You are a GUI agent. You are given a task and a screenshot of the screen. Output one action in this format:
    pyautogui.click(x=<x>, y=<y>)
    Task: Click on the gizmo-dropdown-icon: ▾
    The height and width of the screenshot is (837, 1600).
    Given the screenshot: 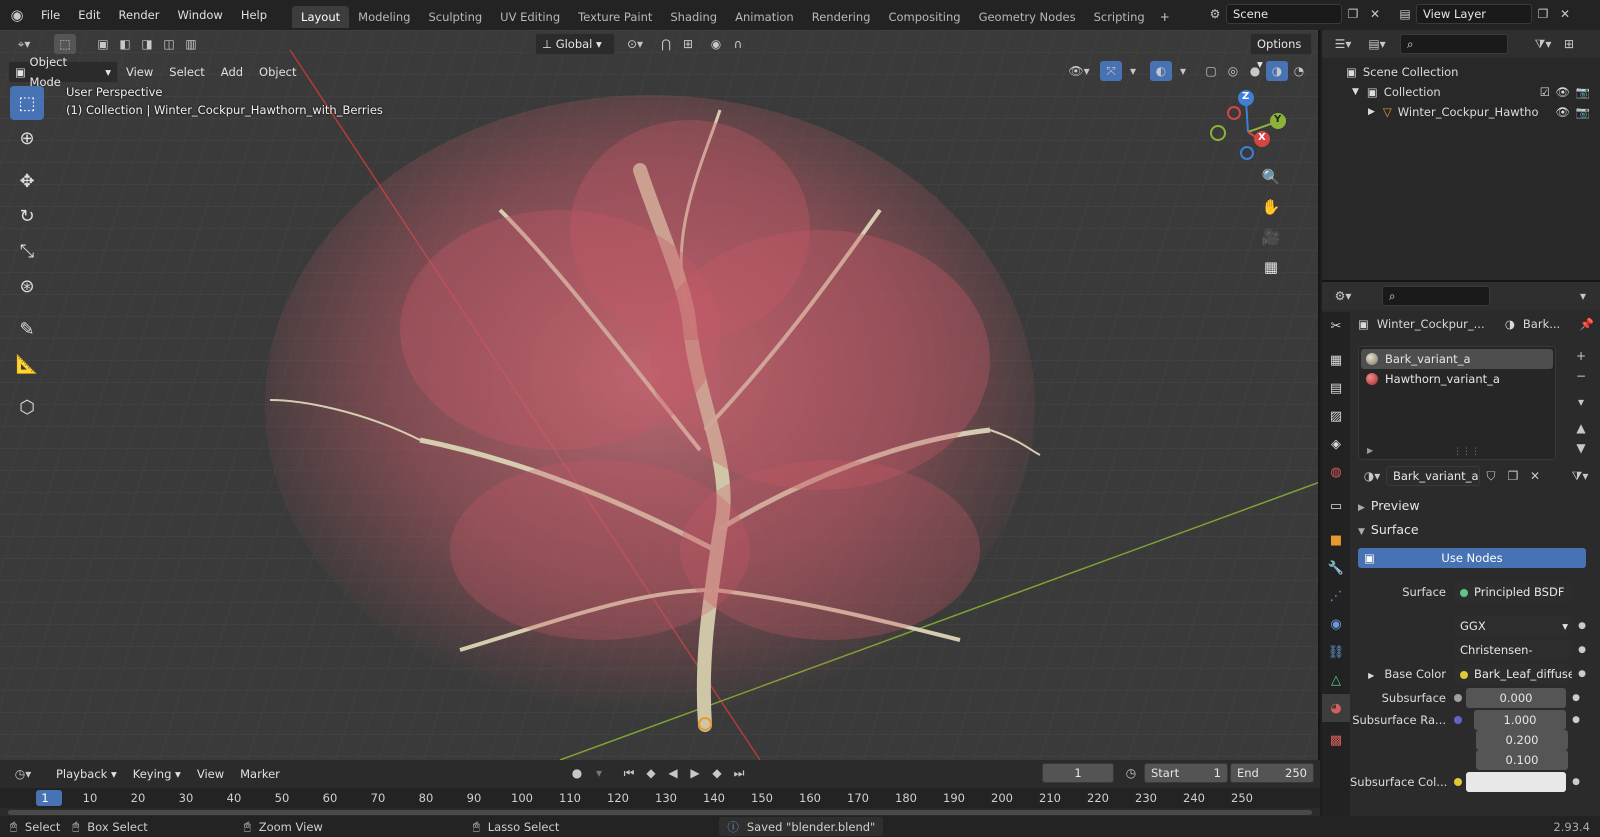 What is the action you would take?
    pyautogui.click(x=1133, y=71)
    